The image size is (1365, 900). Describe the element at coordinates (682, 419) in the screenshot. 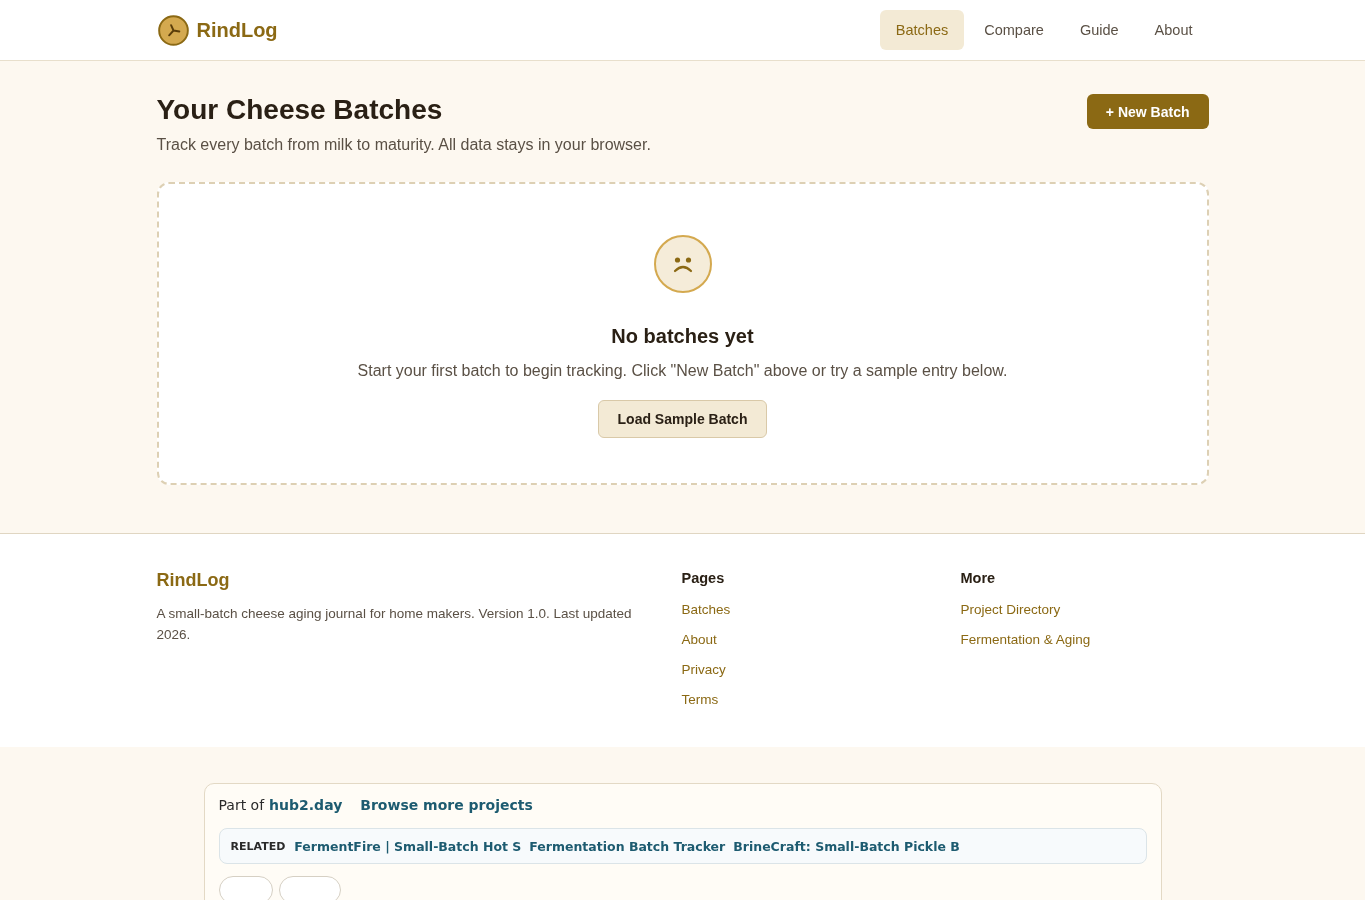

I see `load-sample-button: Load Sample Batch` at that location.